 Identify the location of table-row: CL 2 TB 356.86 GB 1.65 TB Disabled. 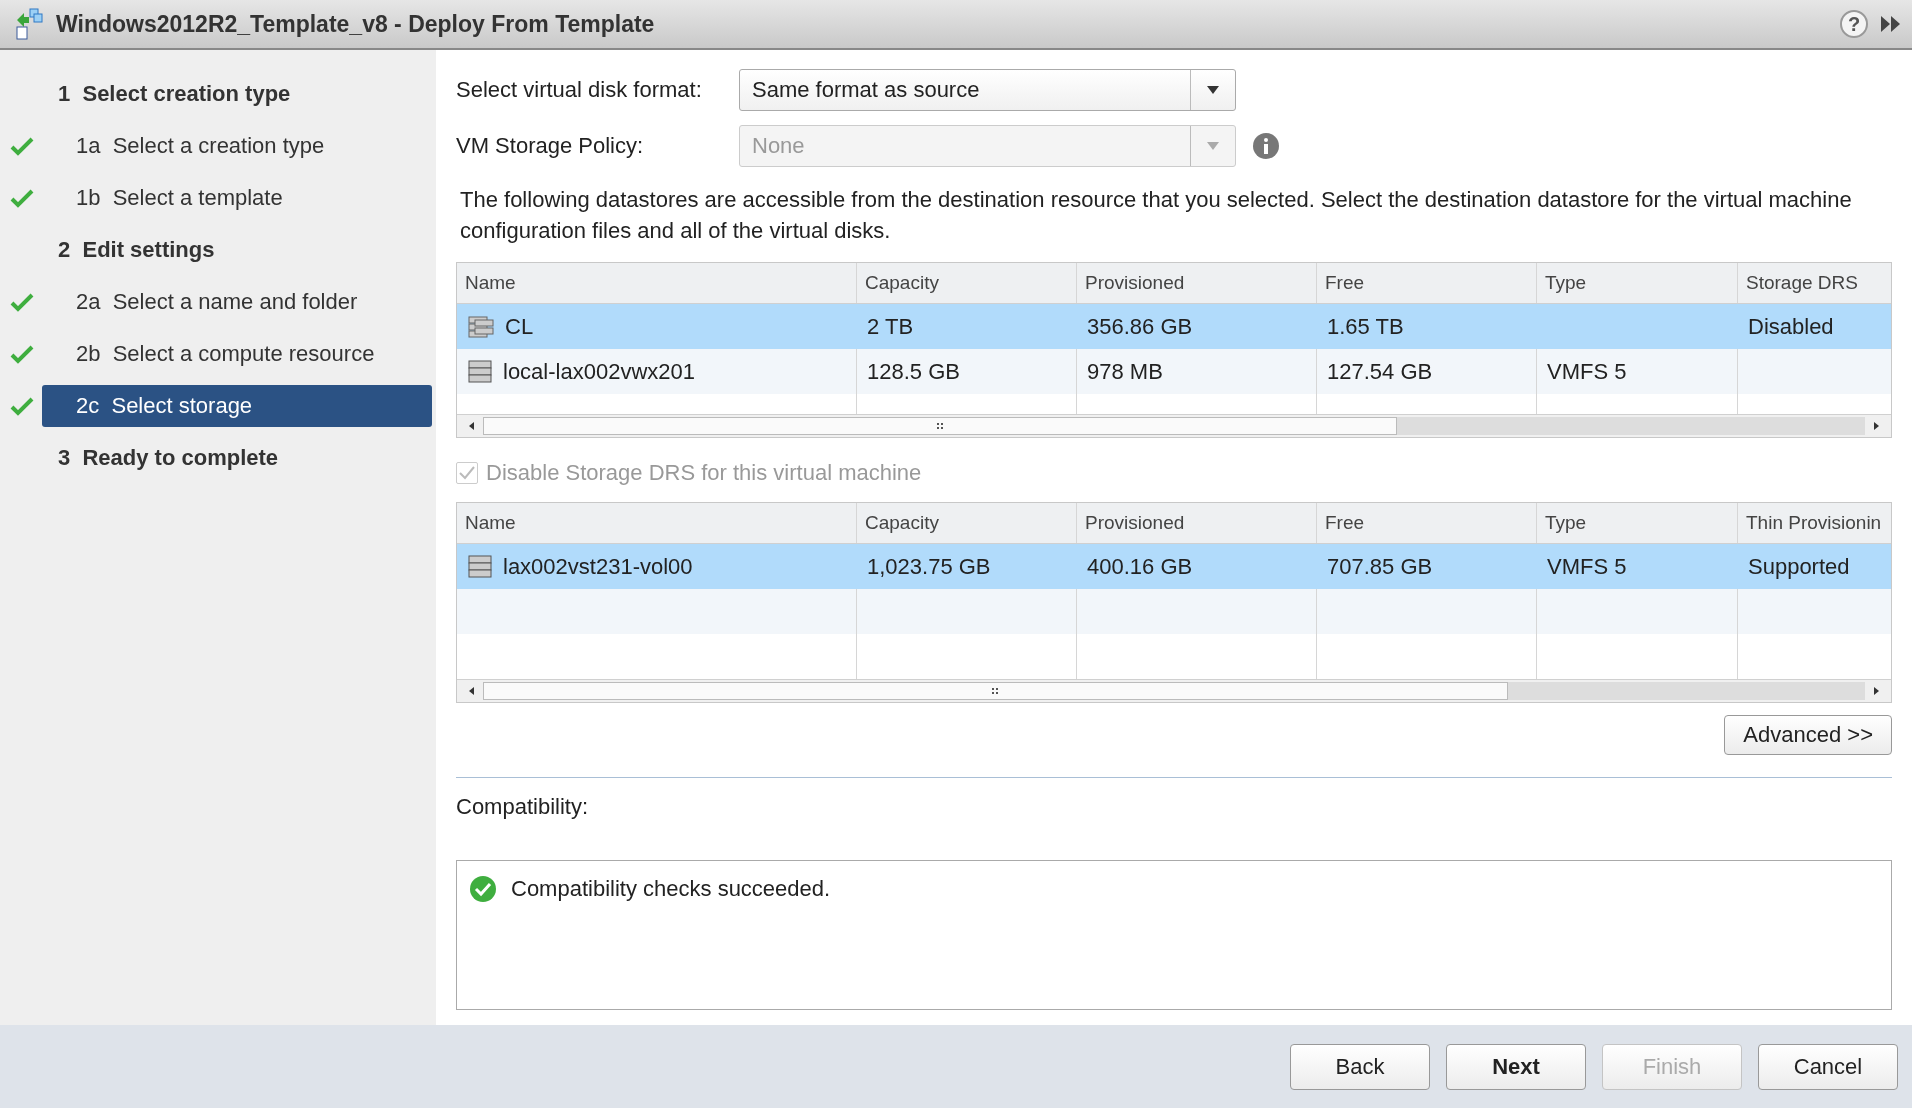
(1174, 326).